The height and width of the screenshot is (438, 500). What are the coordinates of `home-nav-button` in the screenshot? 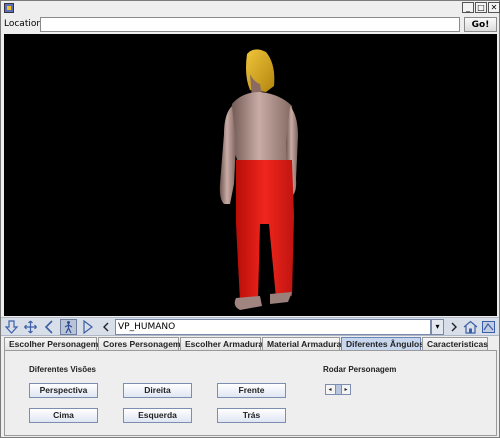 It's located at (470, 327).